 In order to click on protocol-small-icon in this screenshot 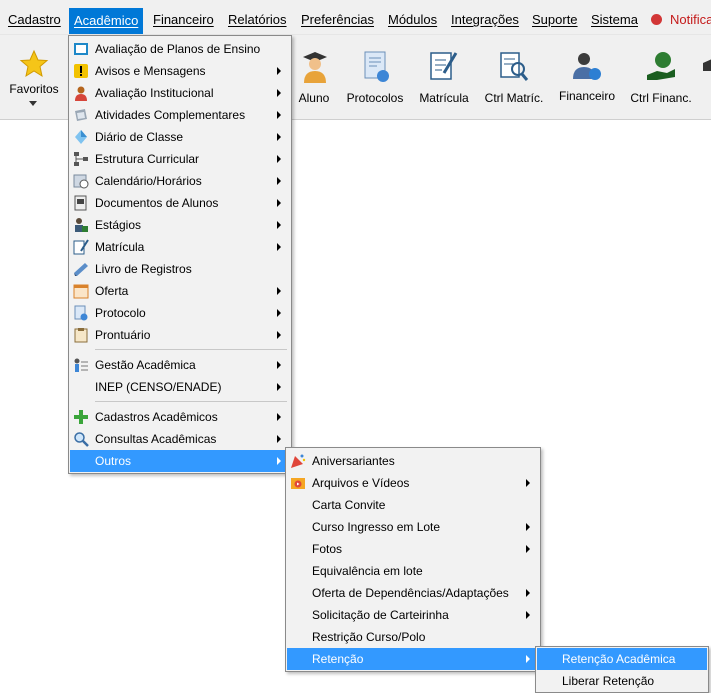, I will do `click(81, 313)`.